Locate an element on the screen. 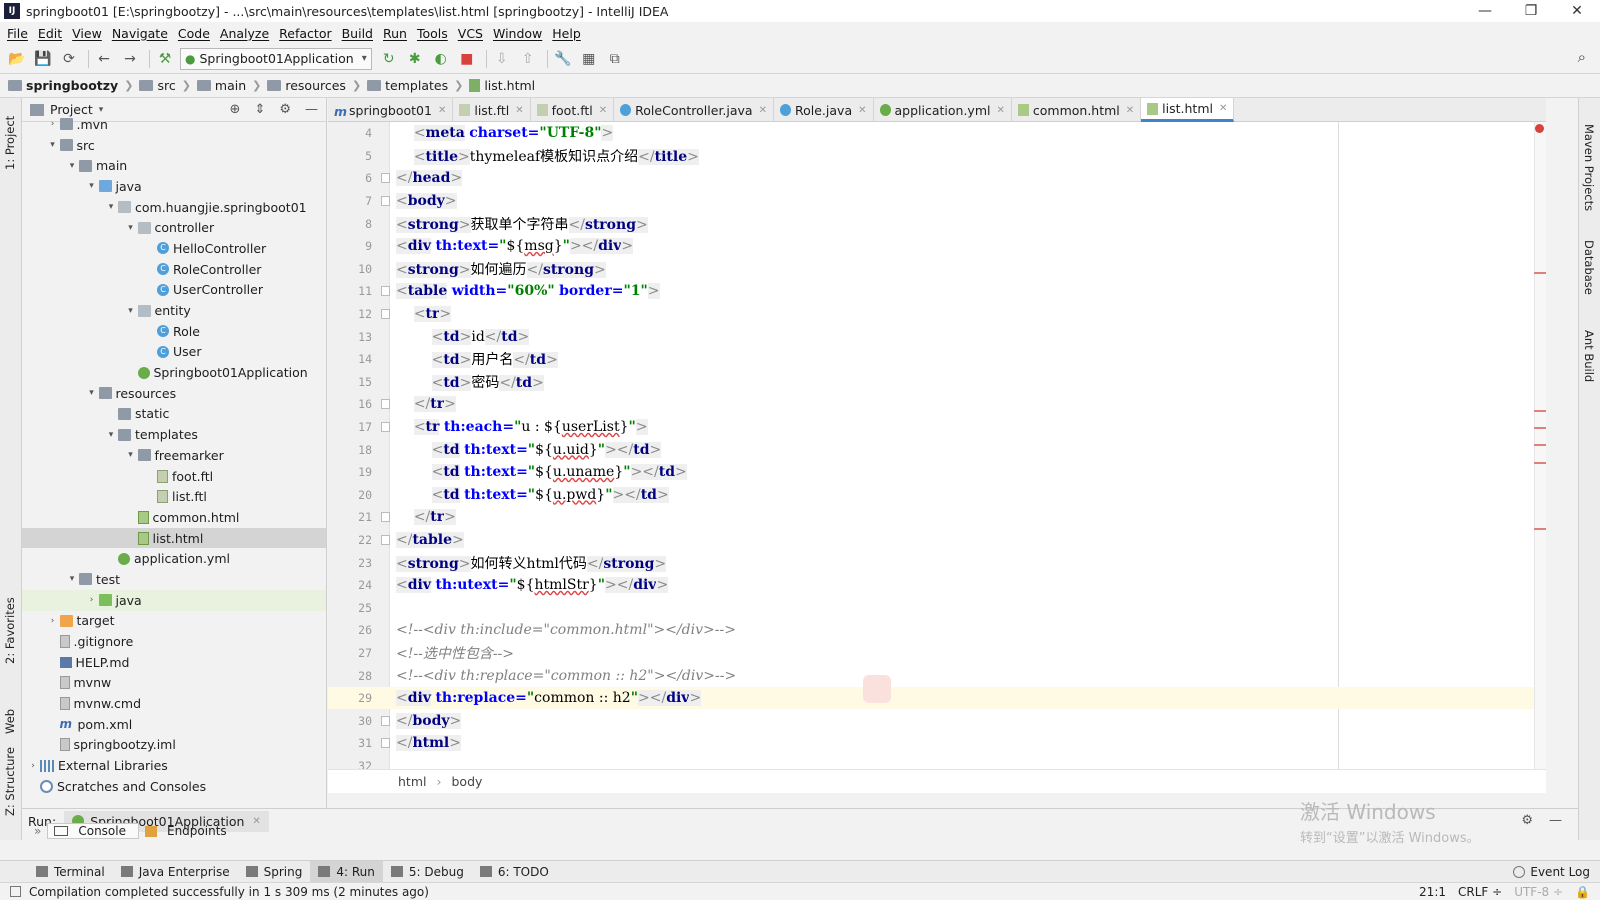 The height and width of the screenshot is (900, 1600). code-text: <tr> is located at coordinates (424, 314).